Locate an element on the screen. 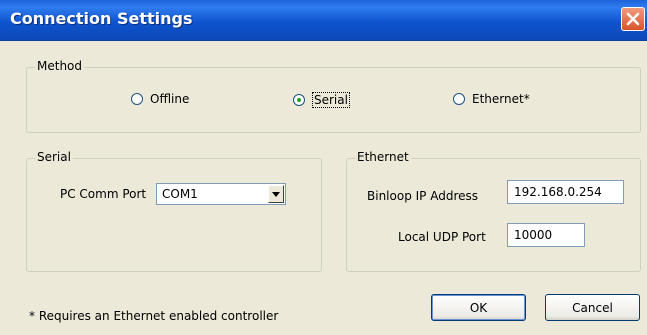 This screenshot has width=647, height=335. title-bar: Connection Settings is located at coordinates (323, 20).